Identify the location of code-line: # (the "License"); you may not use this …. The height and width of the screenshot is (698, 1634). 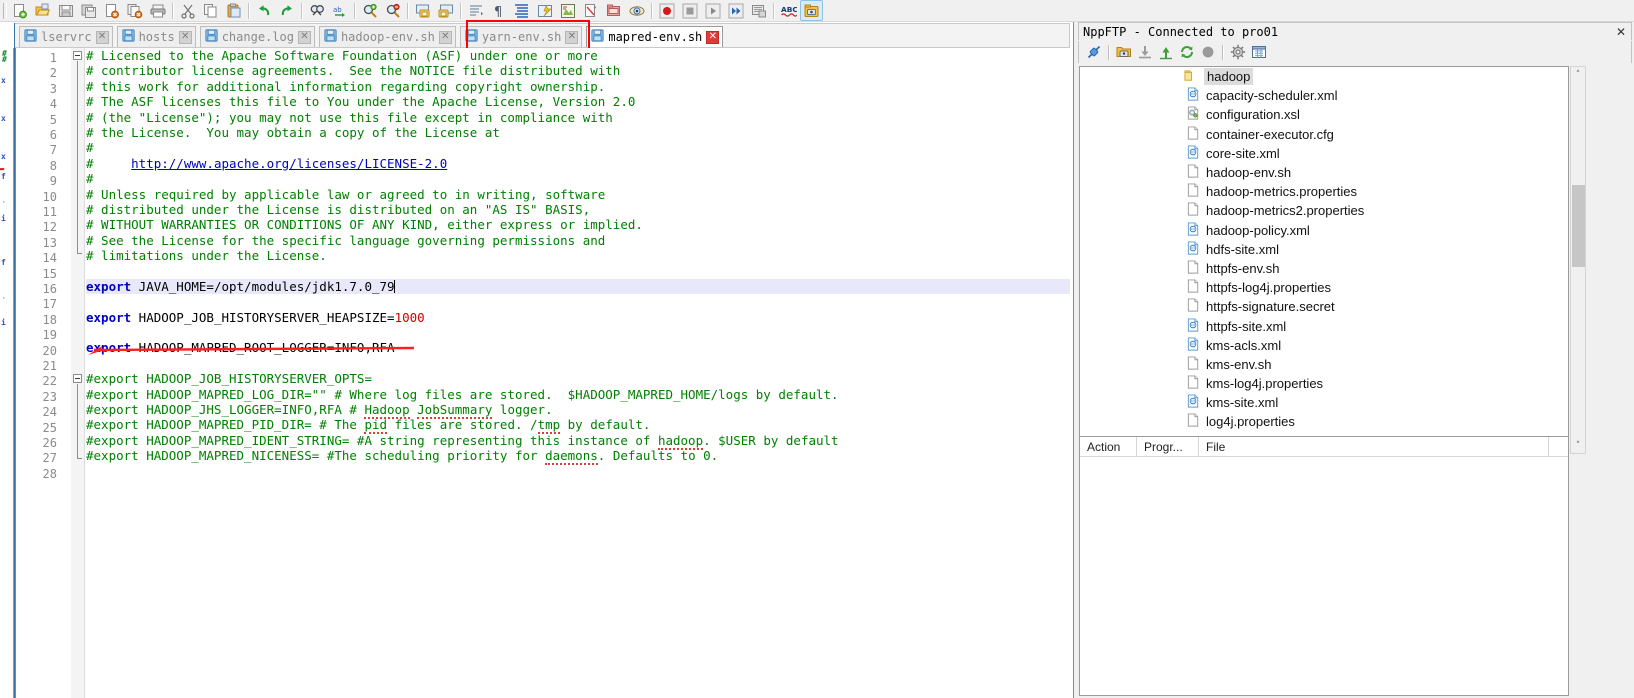
(578, 117).